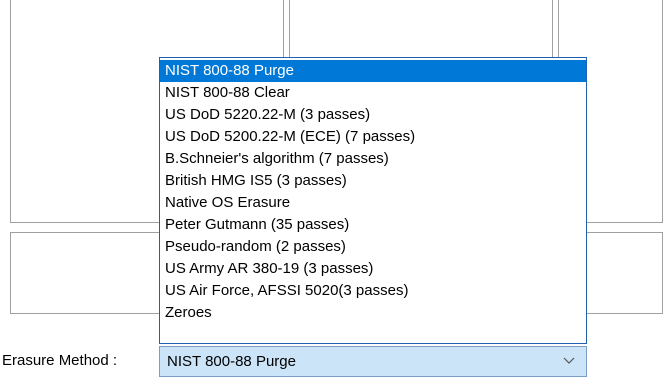 Image resolution: width=670 pixels, height=379 pixels. I want to click on option-us-air-force-afssi-5020: US Air Force, AFSSI 5020(3 passes), so click(373, 291).